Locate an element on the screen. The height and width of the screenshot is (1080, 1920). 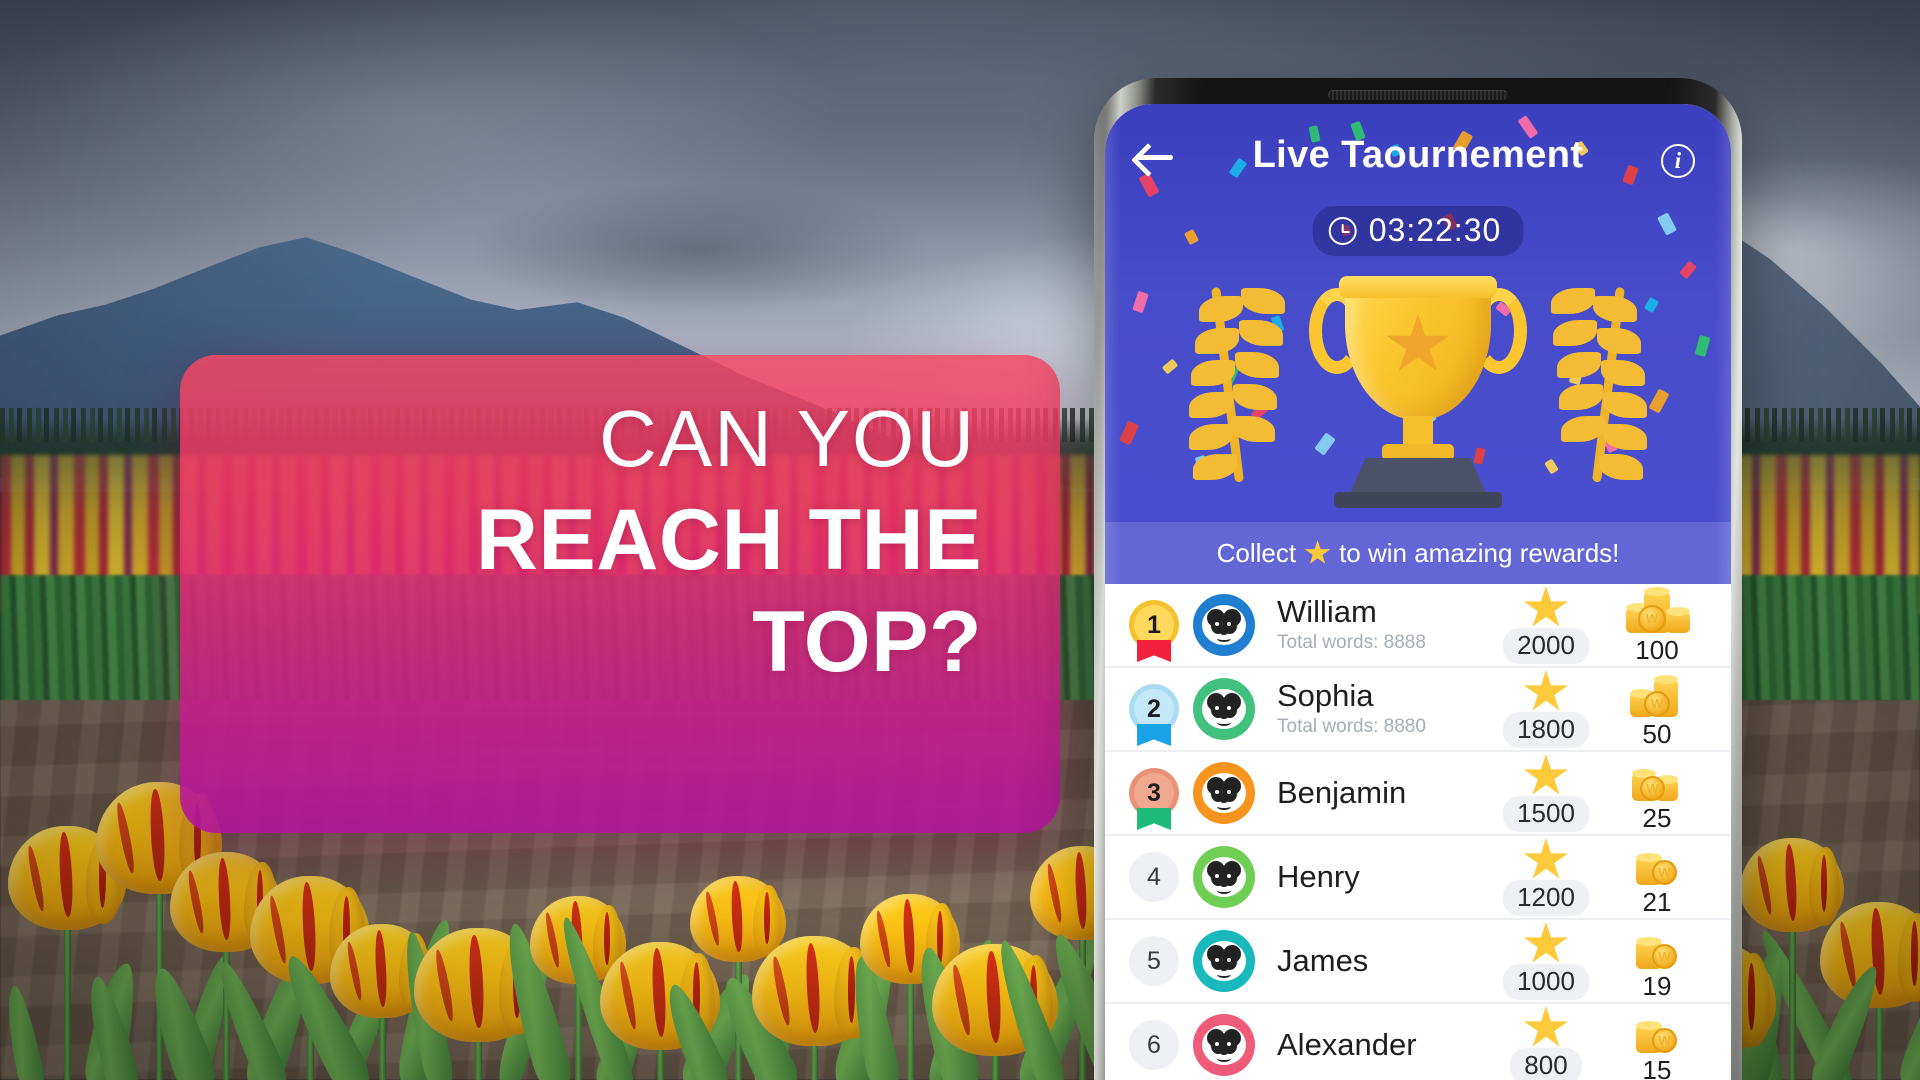
table-row: 3 Benjamin 1500 W 25 is located at coordinates (1418, 794).